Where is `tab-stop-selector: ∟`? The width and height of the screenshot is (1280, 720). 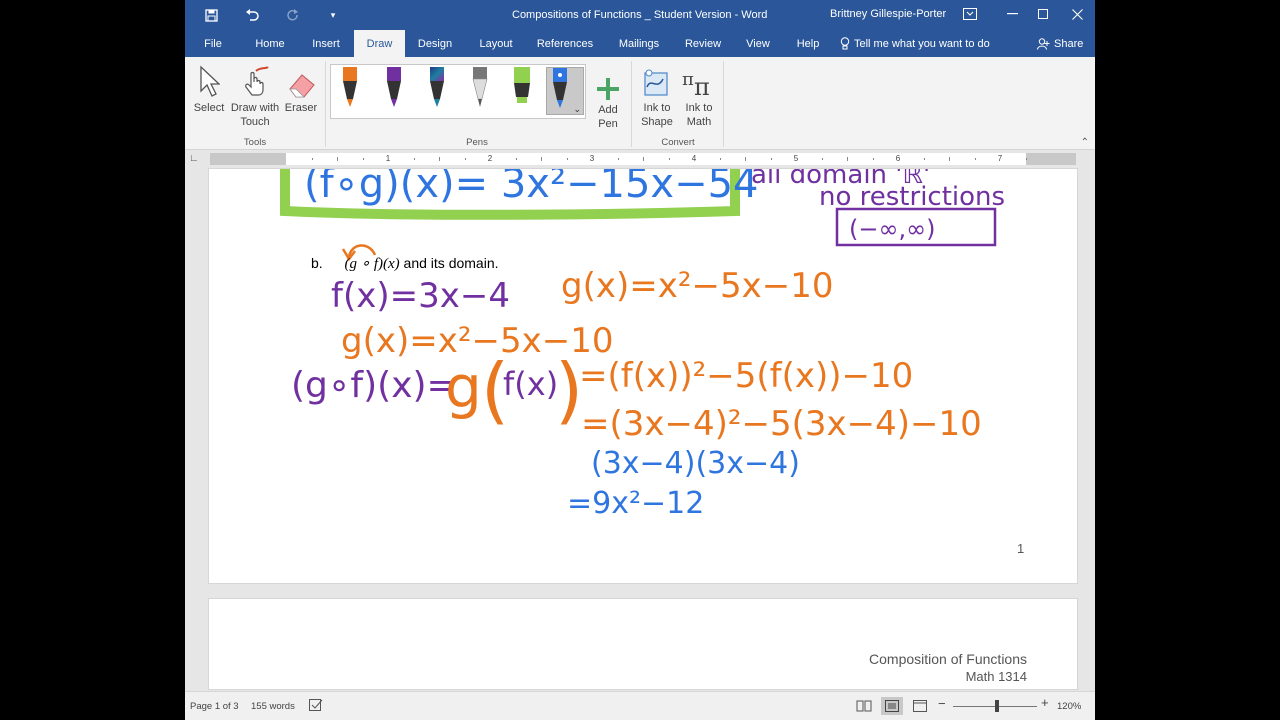
tab-stop-selector: ∟ is located at coordinates (195, 159).